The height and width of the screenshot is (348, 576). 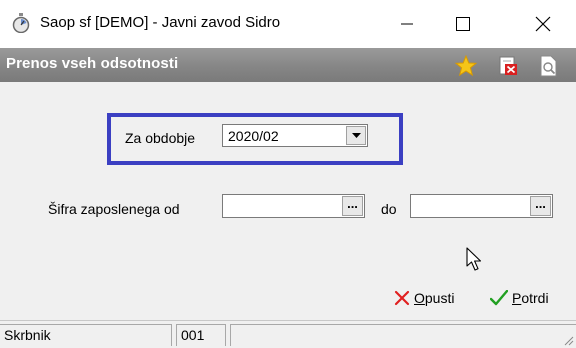 I want to click on confirm-label: Potrdi, so click(x=530, y=298).